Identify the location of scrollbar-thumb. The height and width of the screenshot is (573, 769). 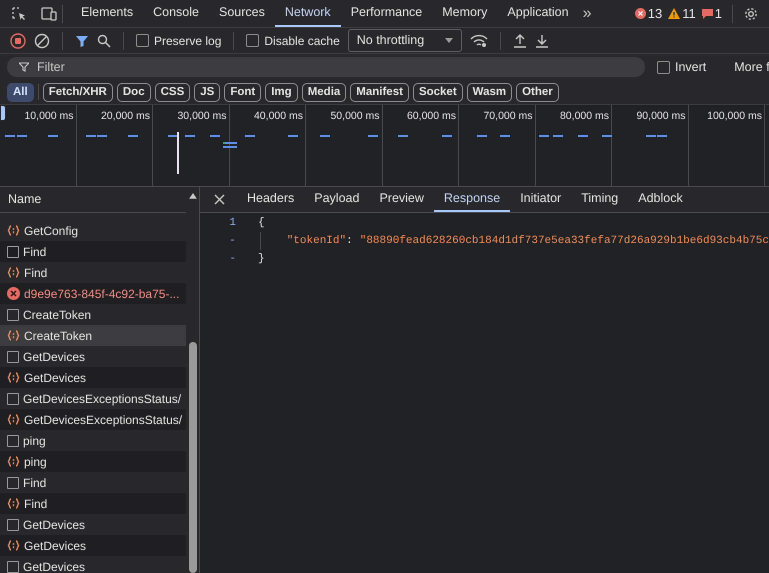
(192, 457).